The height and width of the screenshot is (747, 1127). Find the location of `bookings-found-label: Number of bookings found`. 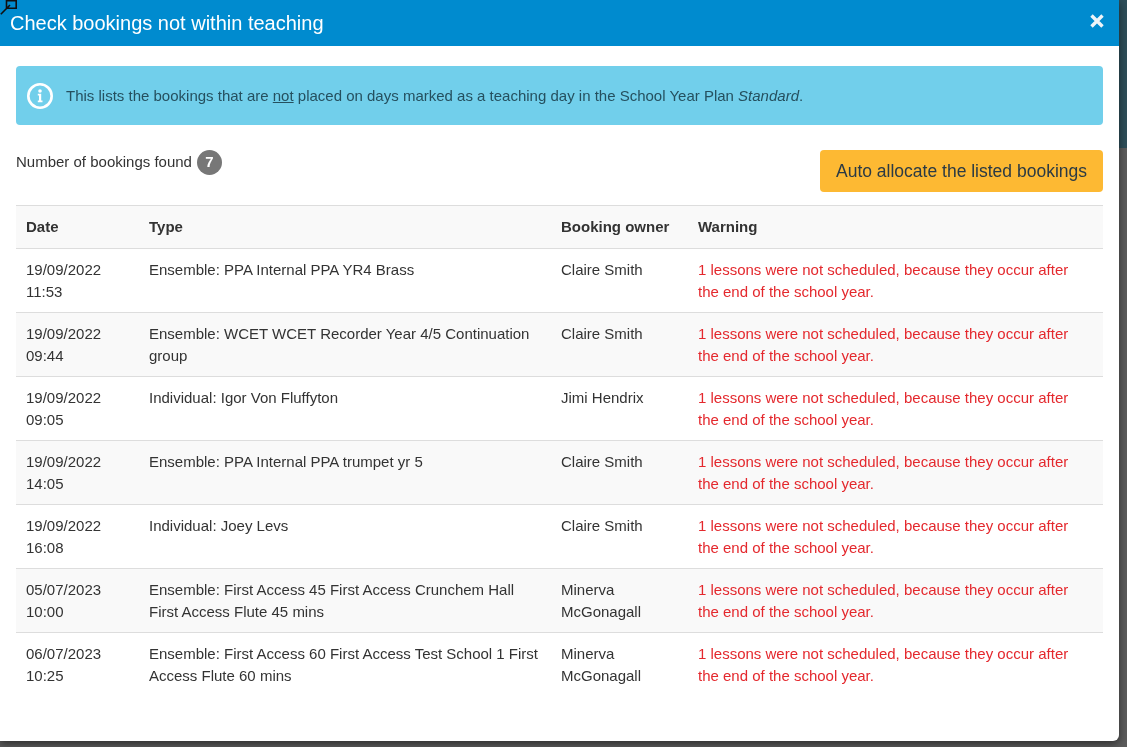

bookings-found-label: Number of bookings found is located at coordinates (104, 162).